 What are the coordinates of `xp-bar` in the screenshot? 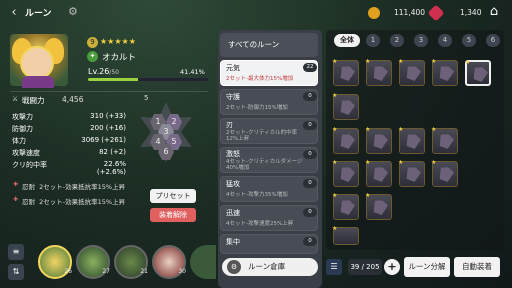 It's located at (148, 79).